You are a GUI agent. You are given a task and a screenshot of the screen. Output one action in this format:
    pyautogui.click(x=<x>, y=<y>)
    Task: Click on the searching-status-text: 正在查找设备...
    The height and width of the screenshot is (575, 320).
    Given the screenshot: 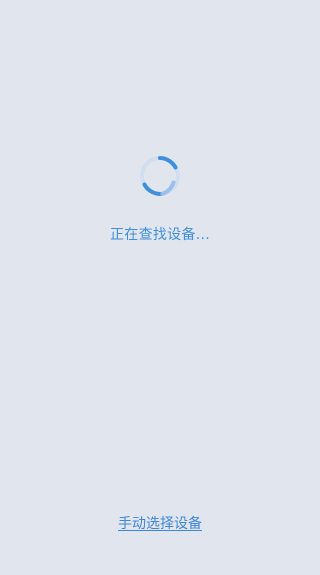 What is the action you would take?
    pyautogui.click(x=160, y=235)
    